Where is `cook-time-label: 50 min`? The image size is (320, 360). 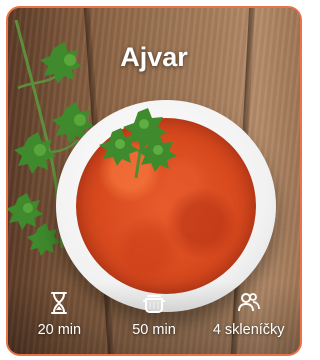
cook-time-label: 50 min is located at coordinates (154, 330).